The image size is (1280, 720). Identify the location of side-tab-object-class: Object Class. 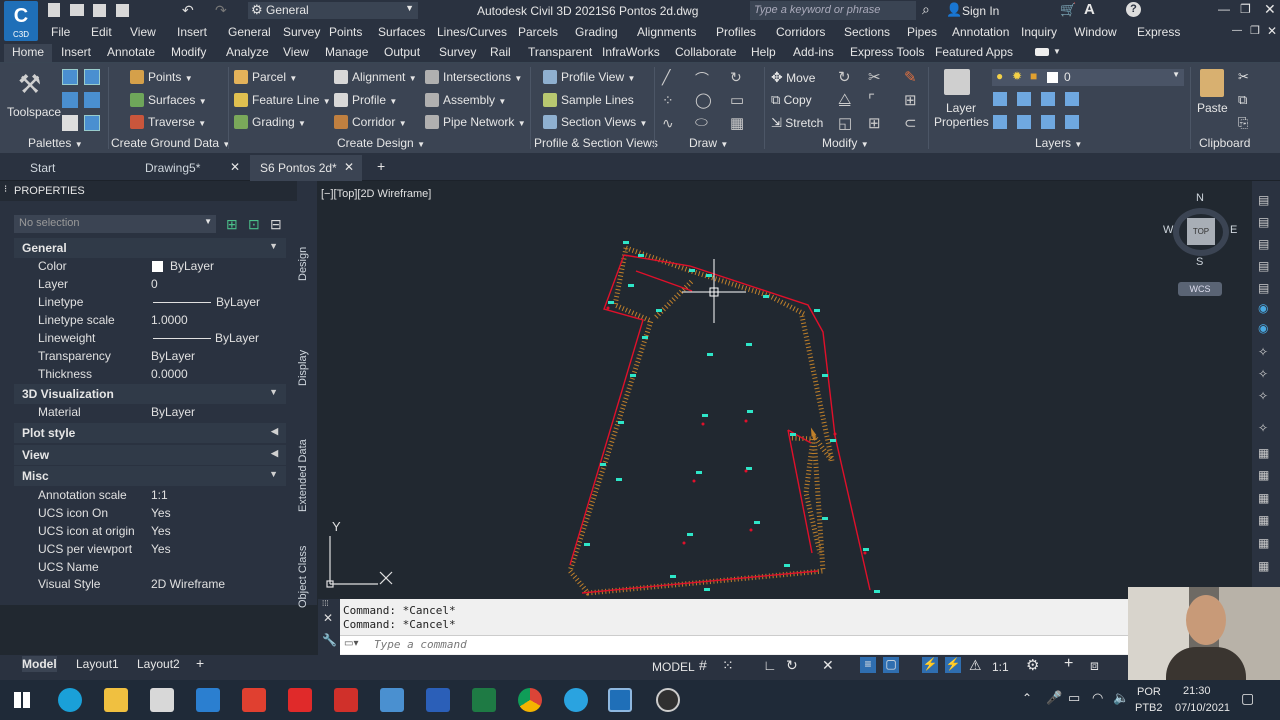
(307, 577).